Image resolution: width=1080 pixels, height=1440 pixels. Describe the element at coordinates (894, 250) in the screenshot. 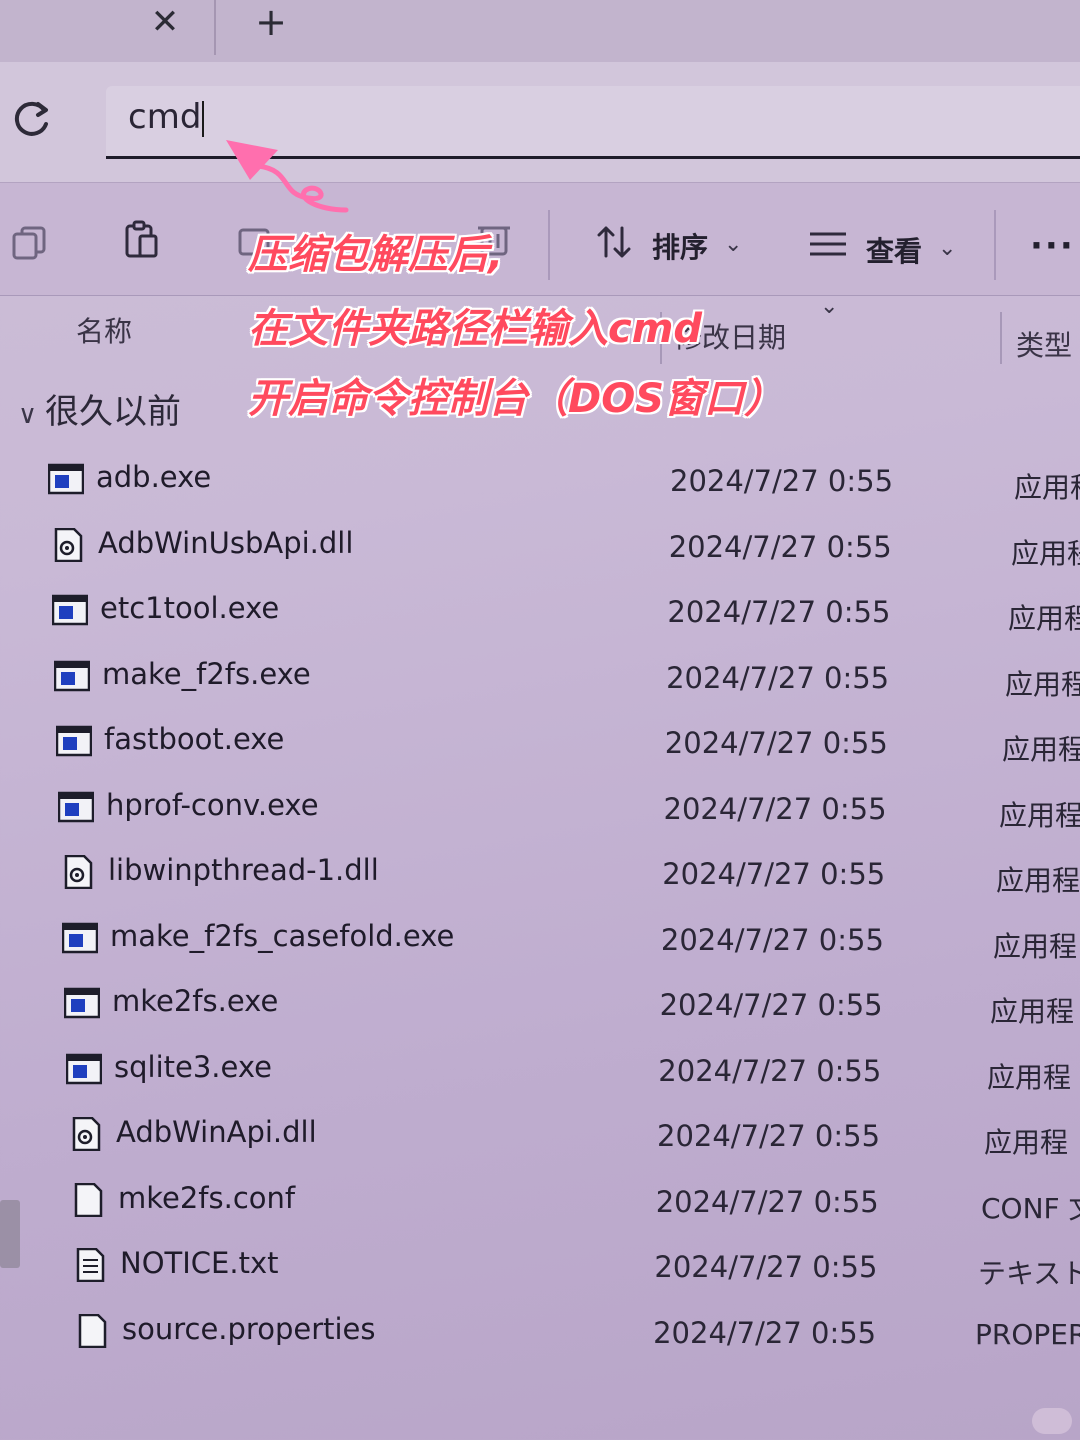

I see `view-button: 查看` at that location.